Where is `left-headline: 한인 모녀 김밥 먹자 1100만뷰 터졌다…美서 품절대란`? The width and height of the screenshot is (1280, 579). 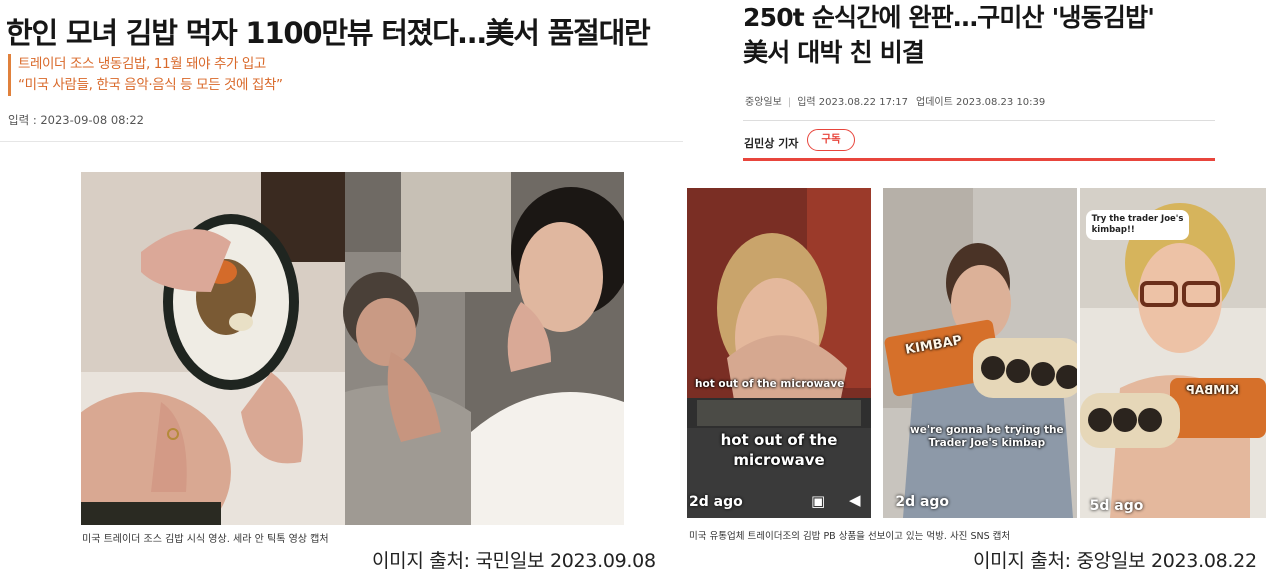
left-headline: 한인 모녀 김밥 먹자 1100만뷰 터졌다…美서 품절대란 is located at coordinates (328, 31).